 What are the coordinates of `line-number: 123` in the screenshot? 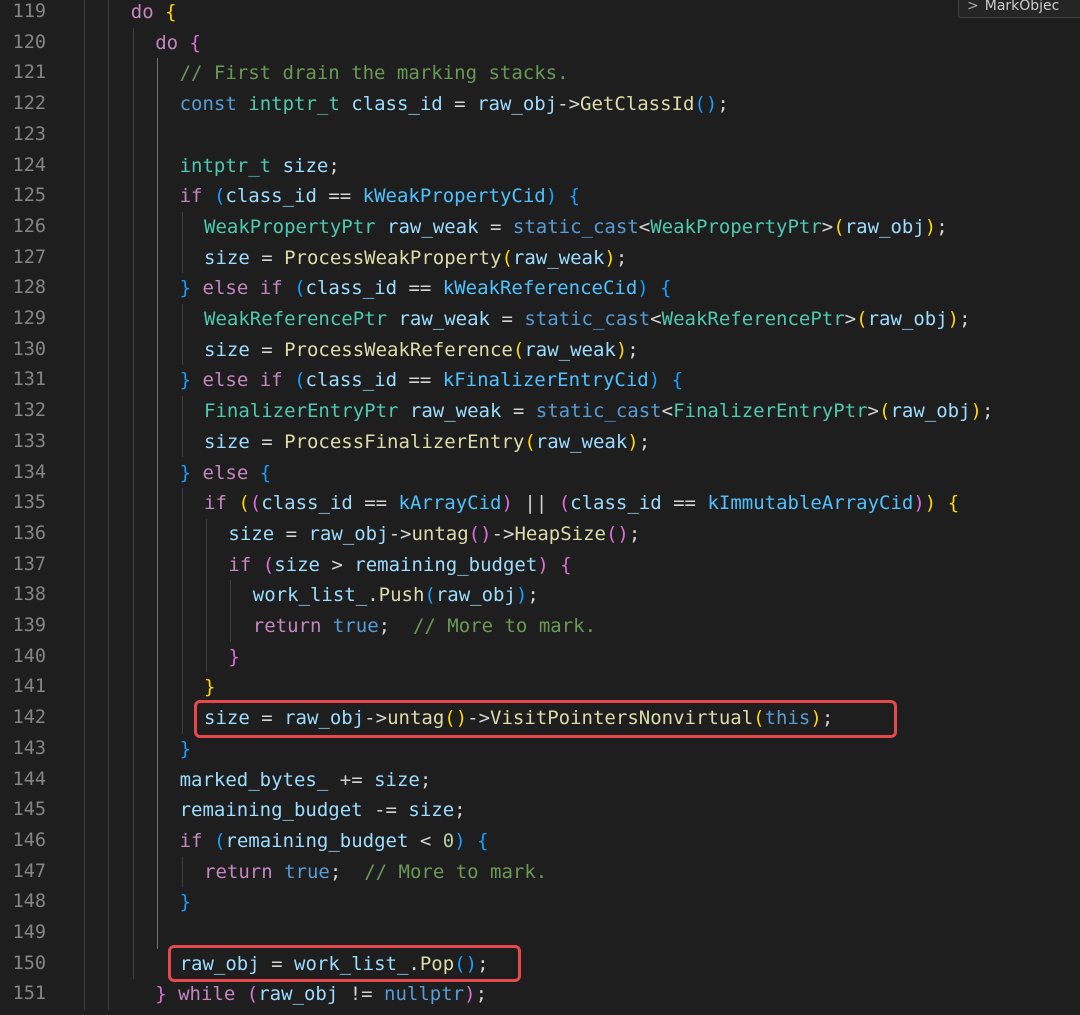 It's located at (29, 134).